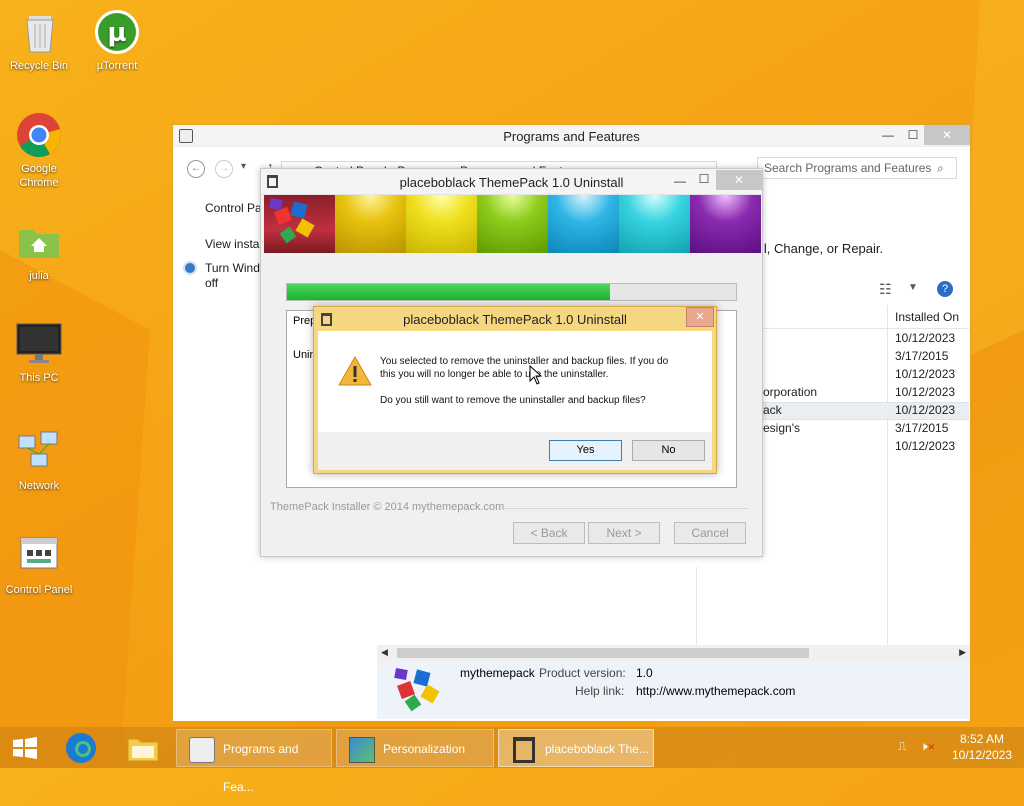 This screenshot has height=806, width=1024. What do you see at coordinates (190, 268) in the screenshot?
I see `shield-icon` at bounding box center [190, 268].